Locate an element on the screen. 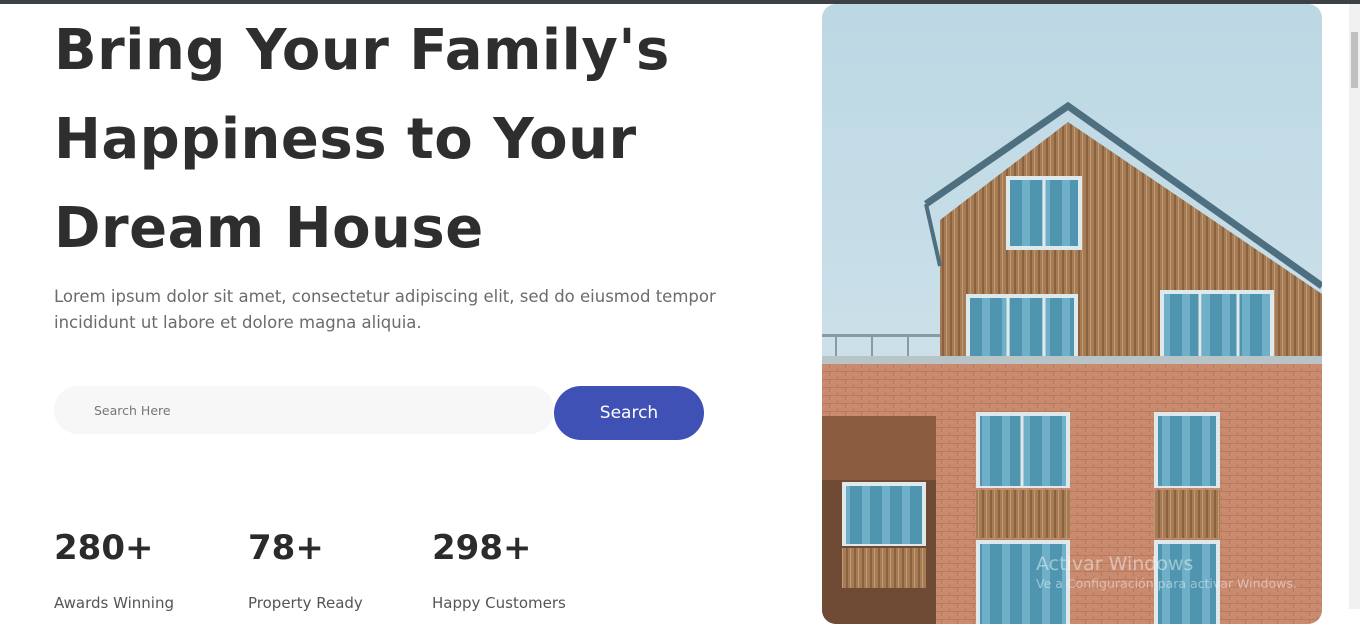  hero-title-line-1: Bring Your Family's is located at coordinates (362, 50).